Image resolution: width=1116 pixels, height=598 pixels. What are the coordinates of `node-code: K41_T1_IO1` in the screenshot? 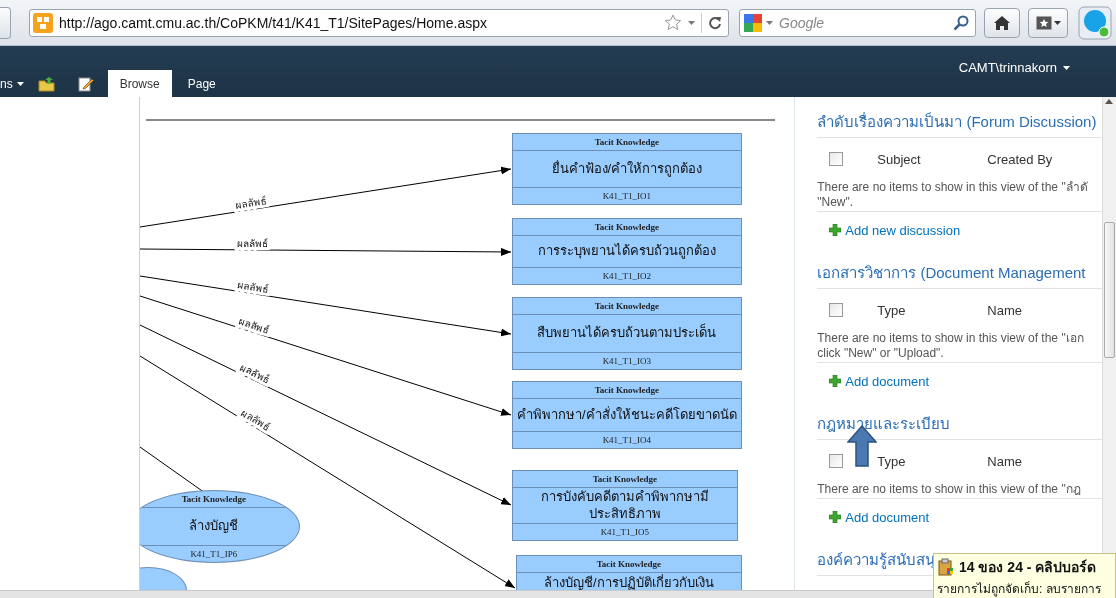 It's located at (627, 196).